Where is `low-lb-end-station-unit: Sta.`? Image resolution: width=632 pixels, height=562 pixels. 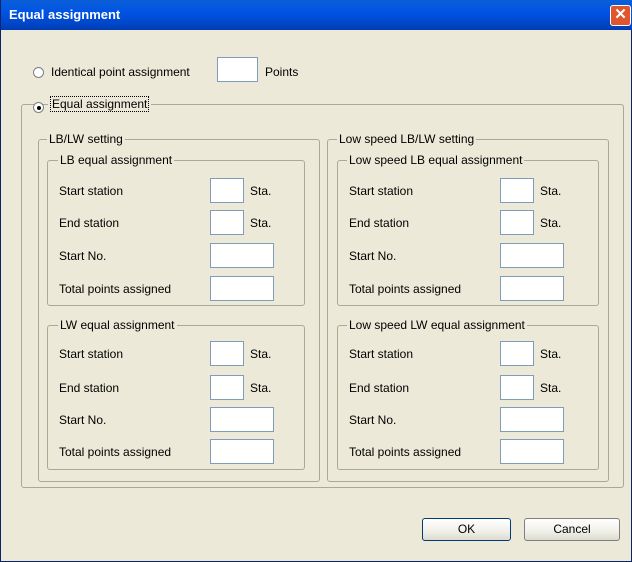
low-lb-end-station-unit: Sta. is located at coordinates (551, 223).